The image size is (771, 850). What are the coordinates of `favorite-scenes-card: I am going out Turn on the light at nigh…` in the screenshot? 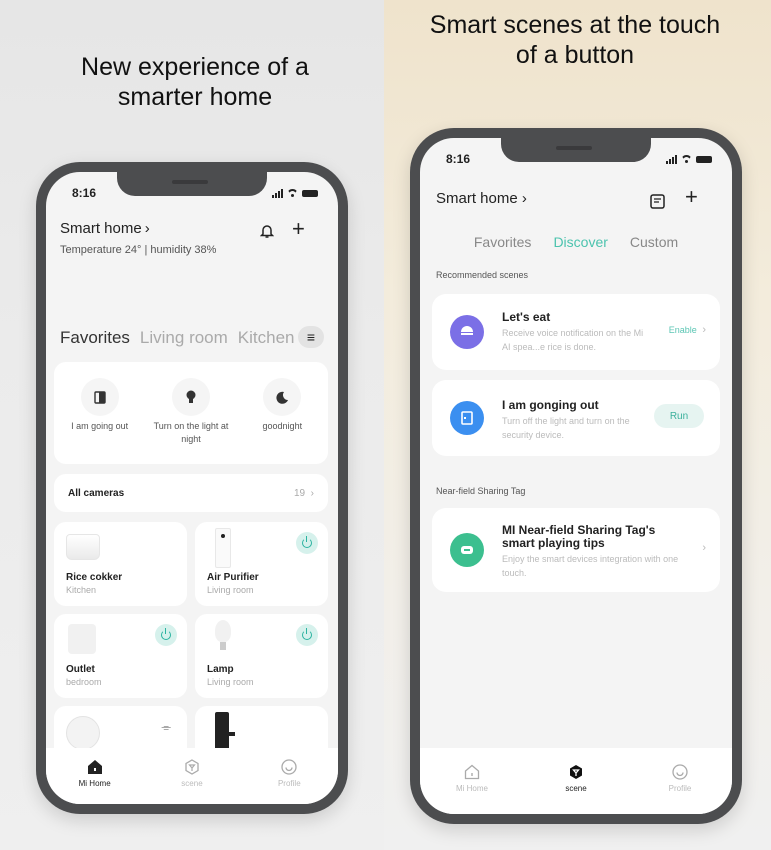 It's located at (191, 413).